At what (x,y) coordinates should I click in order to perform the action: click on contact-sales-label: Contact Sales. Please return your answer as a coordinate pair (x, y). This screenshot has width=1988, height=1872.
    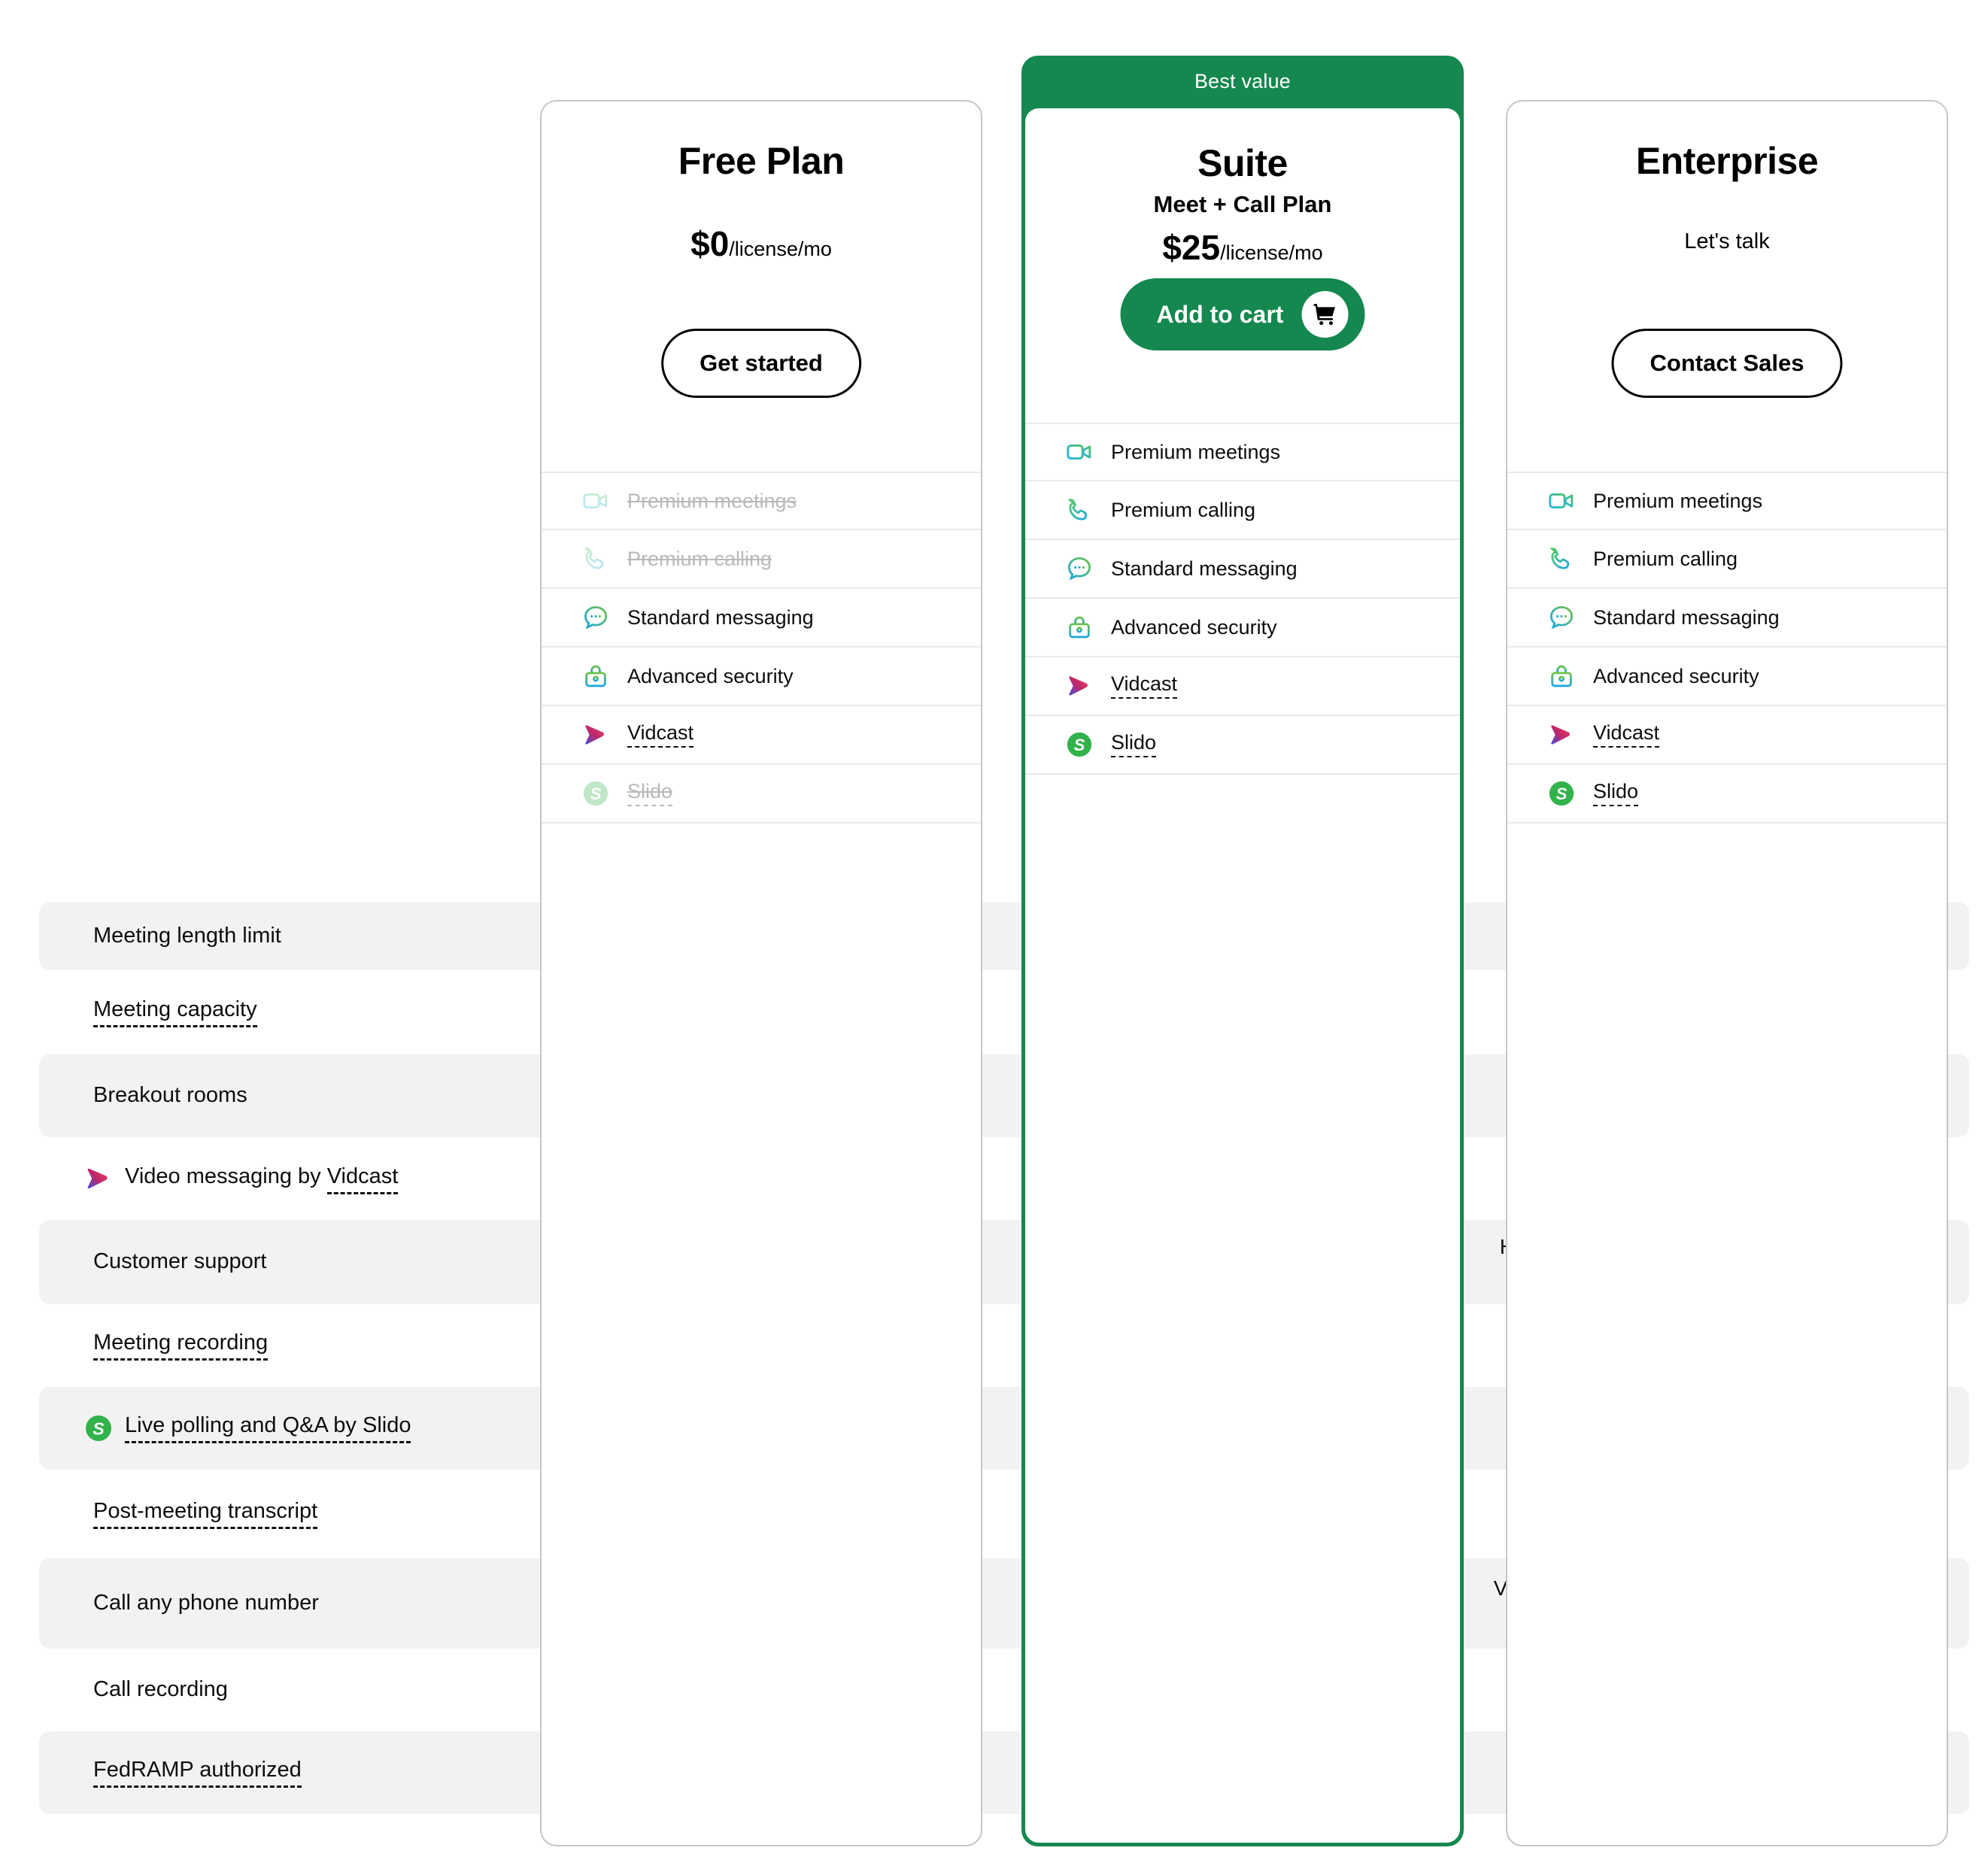
    Looking at the image, I should click on (1727, 363).